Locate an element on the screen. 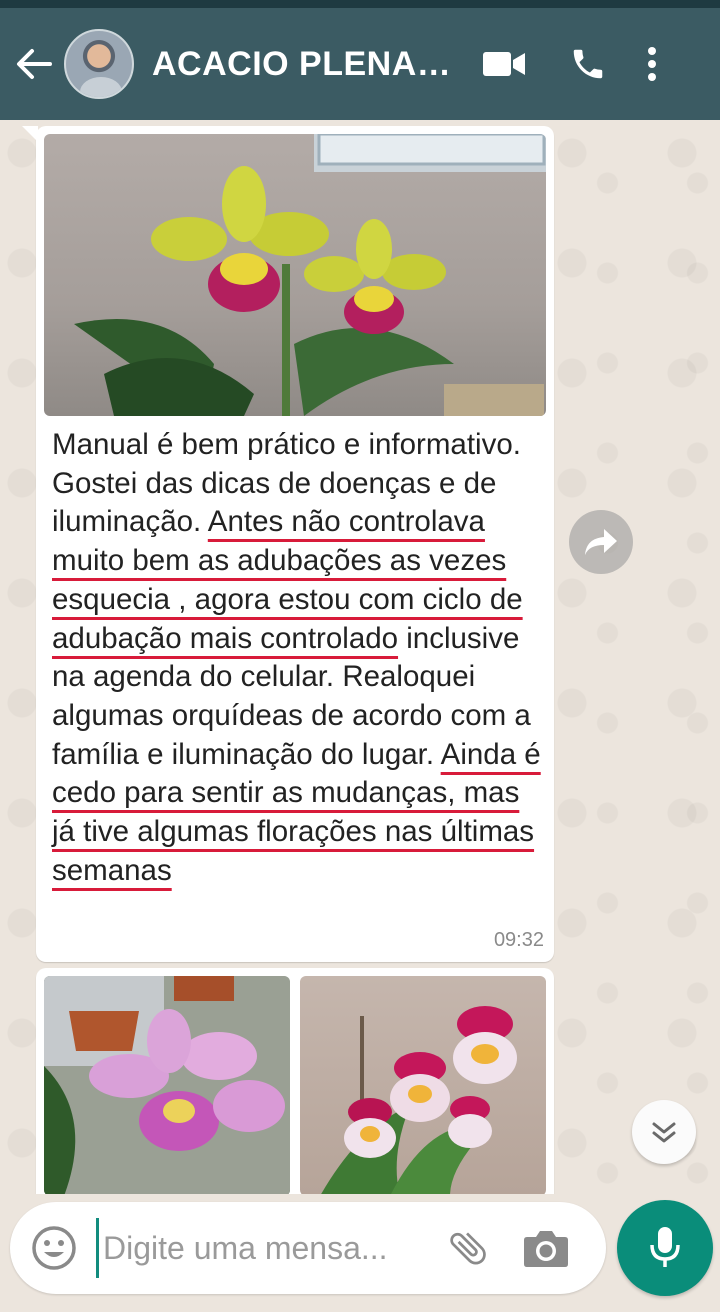 The width and height of the screenshot is (720, 1312). voice-message-button is located at coordinates (665, 1248).